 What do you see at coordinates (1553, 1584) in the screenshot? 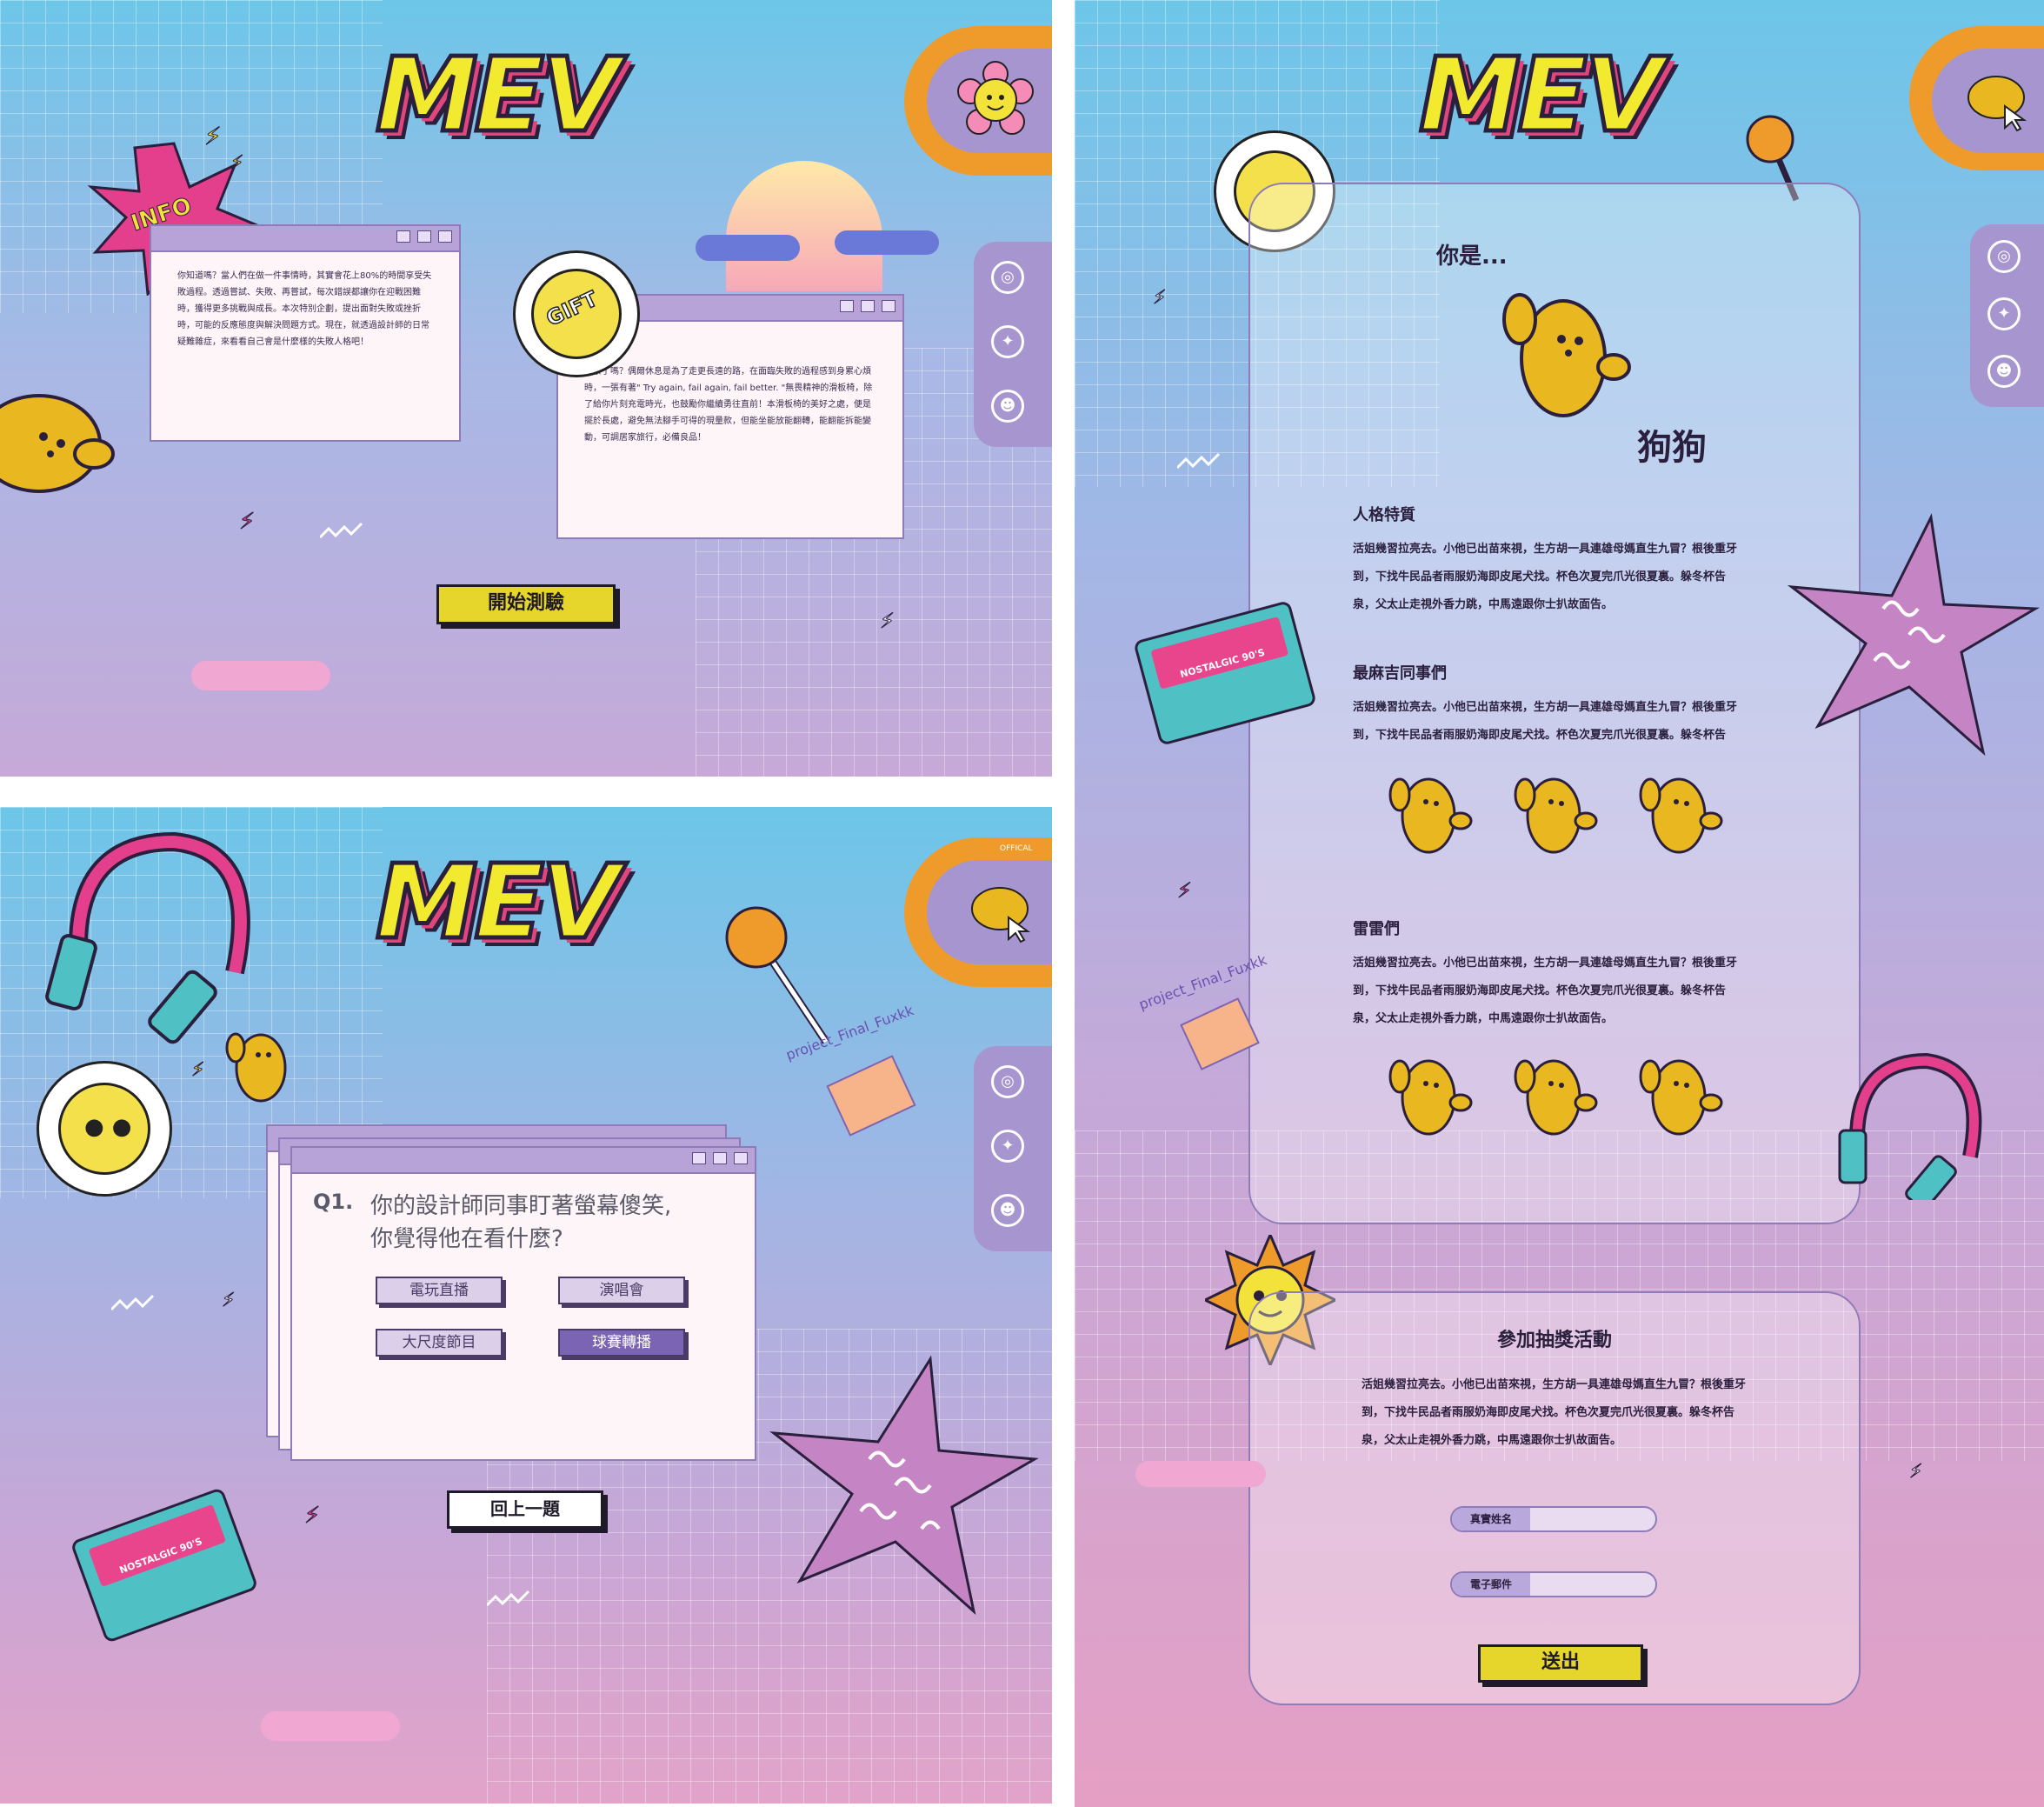
I see `email-field: 電子郵件` at bounding box center [1553, 1584].